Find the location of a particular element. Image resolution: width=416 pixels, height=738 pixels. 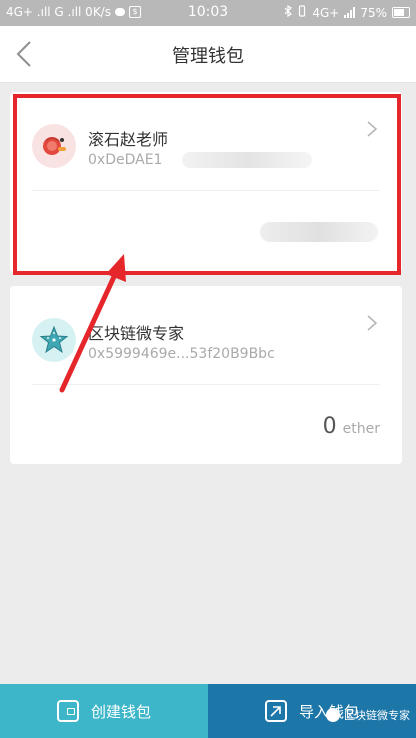

page-title: 管理钱包 is located at coordinates (208, 56).